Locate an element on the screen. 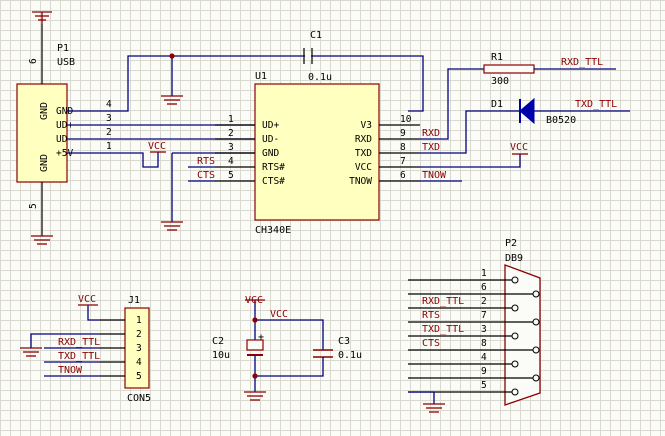 The height and width of the screenshot is (436, 665). d1-value: B0520 is located at coordinates (561, 120).